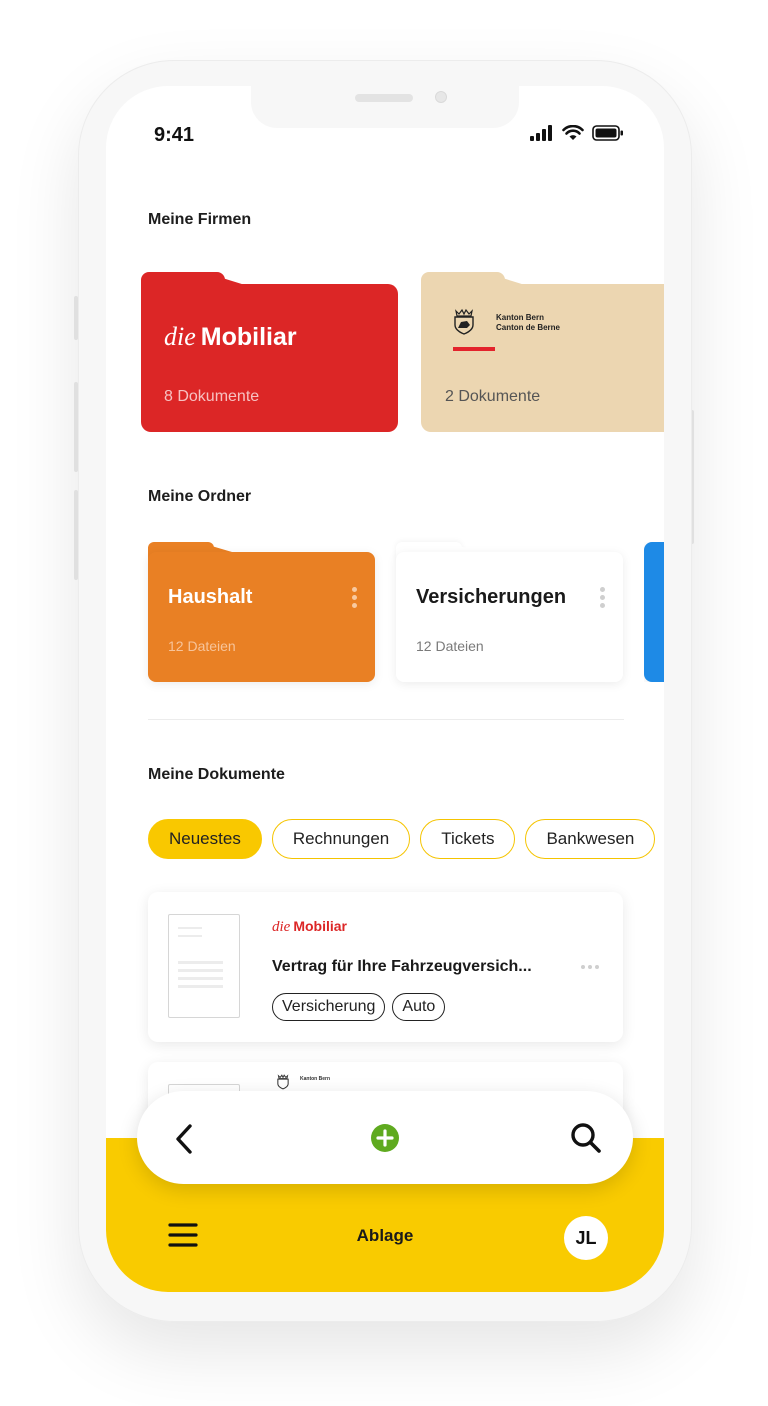  Describe the element at coordinates (384, 98) in the screenshot. I see `phone-speaker` at that location.